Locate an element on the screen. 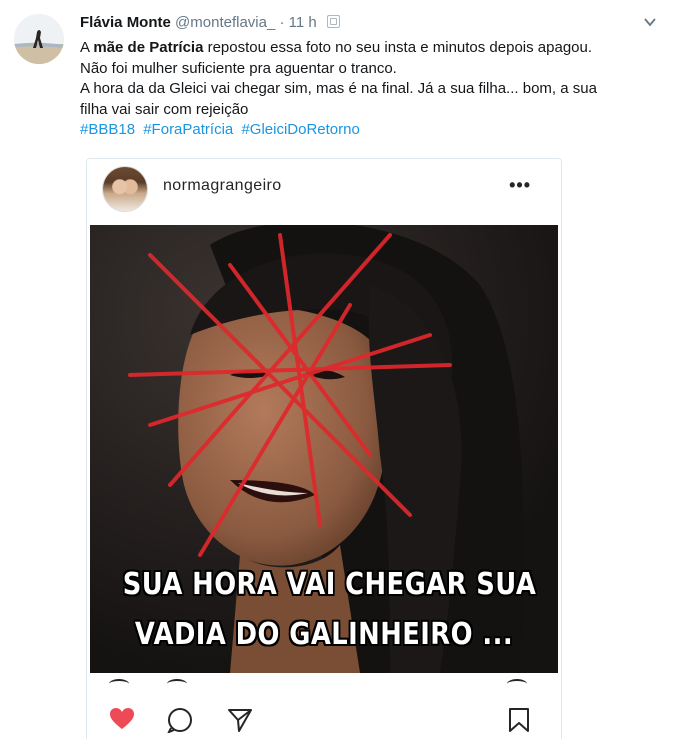 The height and width of the screenshot is (739, 680). chevron-down-icon is located at coordinates (650, 24).